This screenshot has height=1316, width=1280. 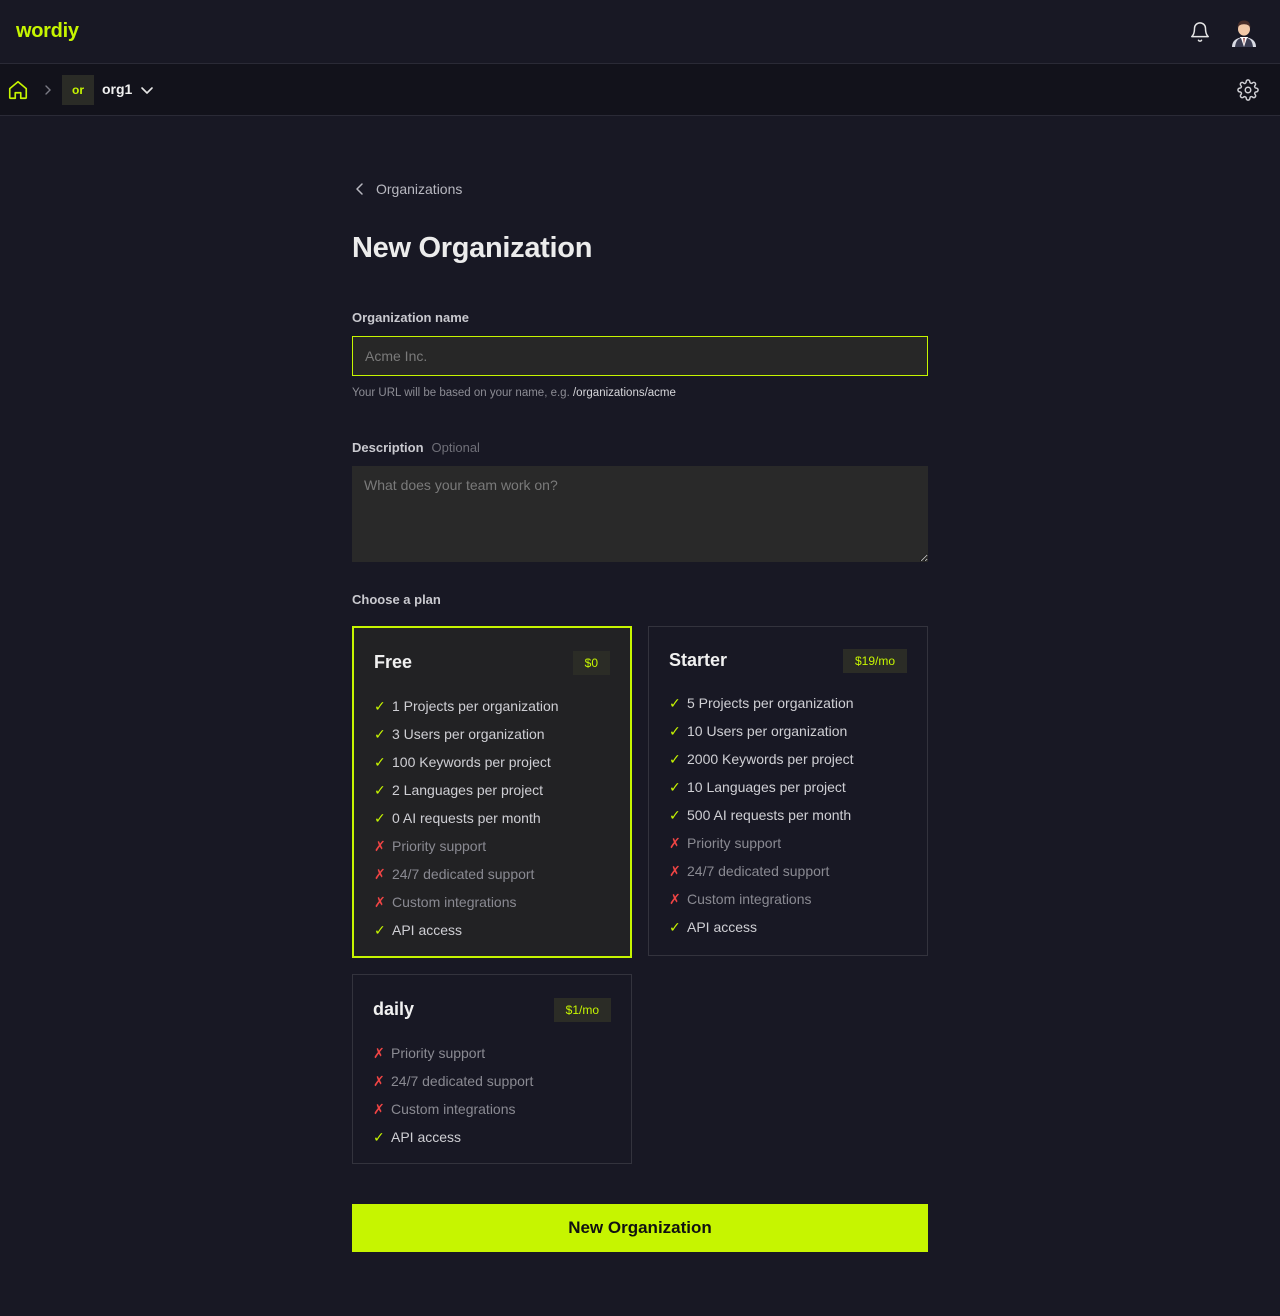 I want to click on org-name-label: Organization name, so click(x=411, y=317).